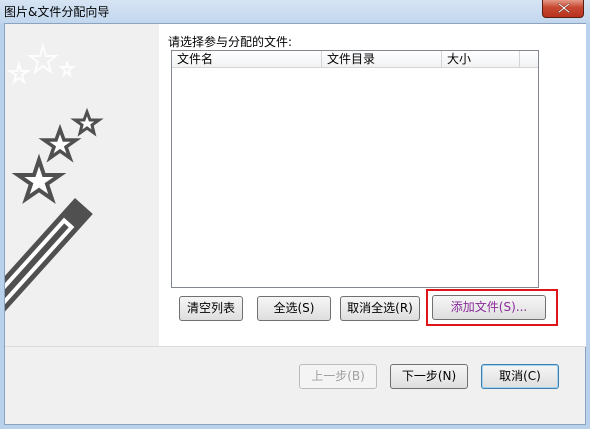 This screenshot has height=429, width=590. I want to click on next-button: 下一步(N), so click(429, 376).